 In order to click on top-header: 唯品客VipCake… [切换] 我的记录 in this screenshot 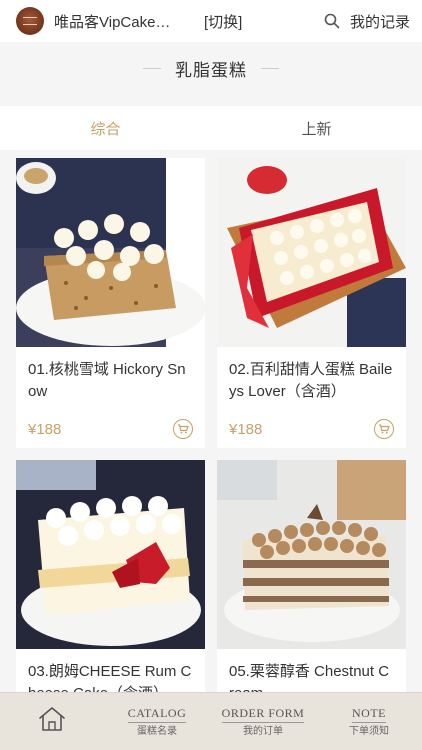, I will do `click(211, 21)`.